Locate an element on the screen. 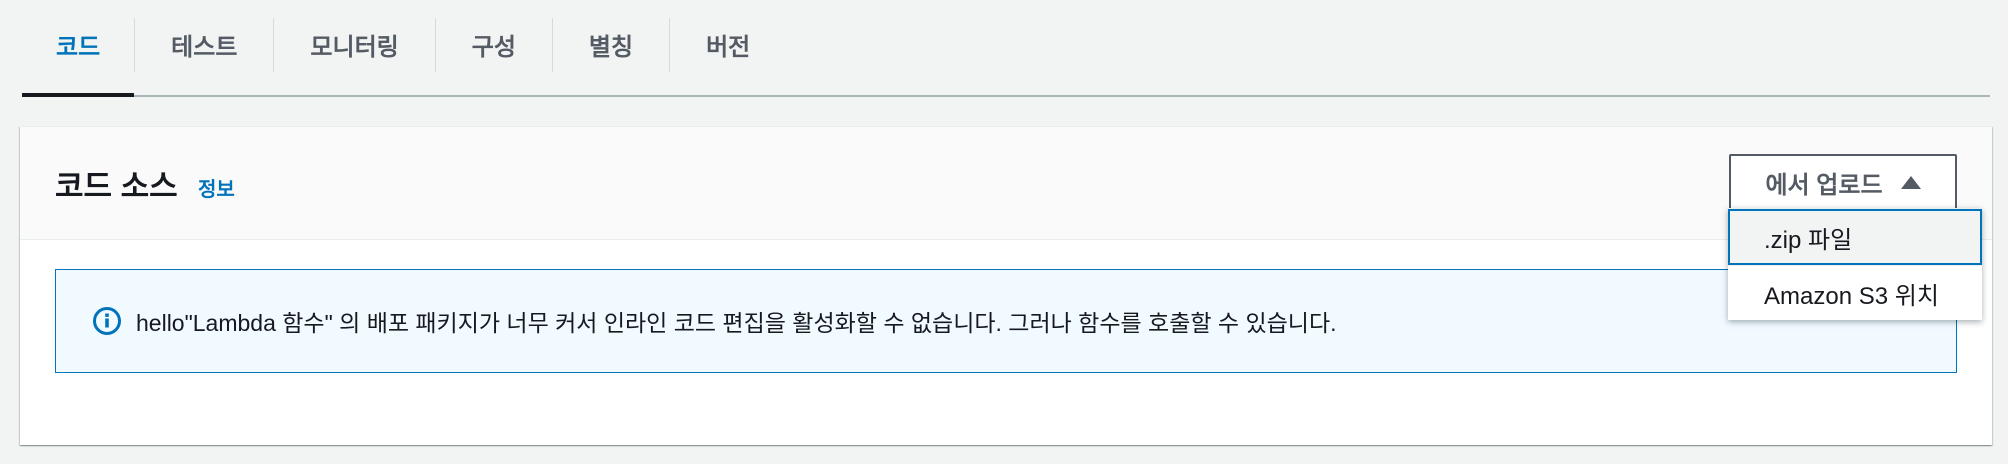 This screenshot has width=2008, height=464. panel-title: 코드 소스 is located at coordinates (116, 186).